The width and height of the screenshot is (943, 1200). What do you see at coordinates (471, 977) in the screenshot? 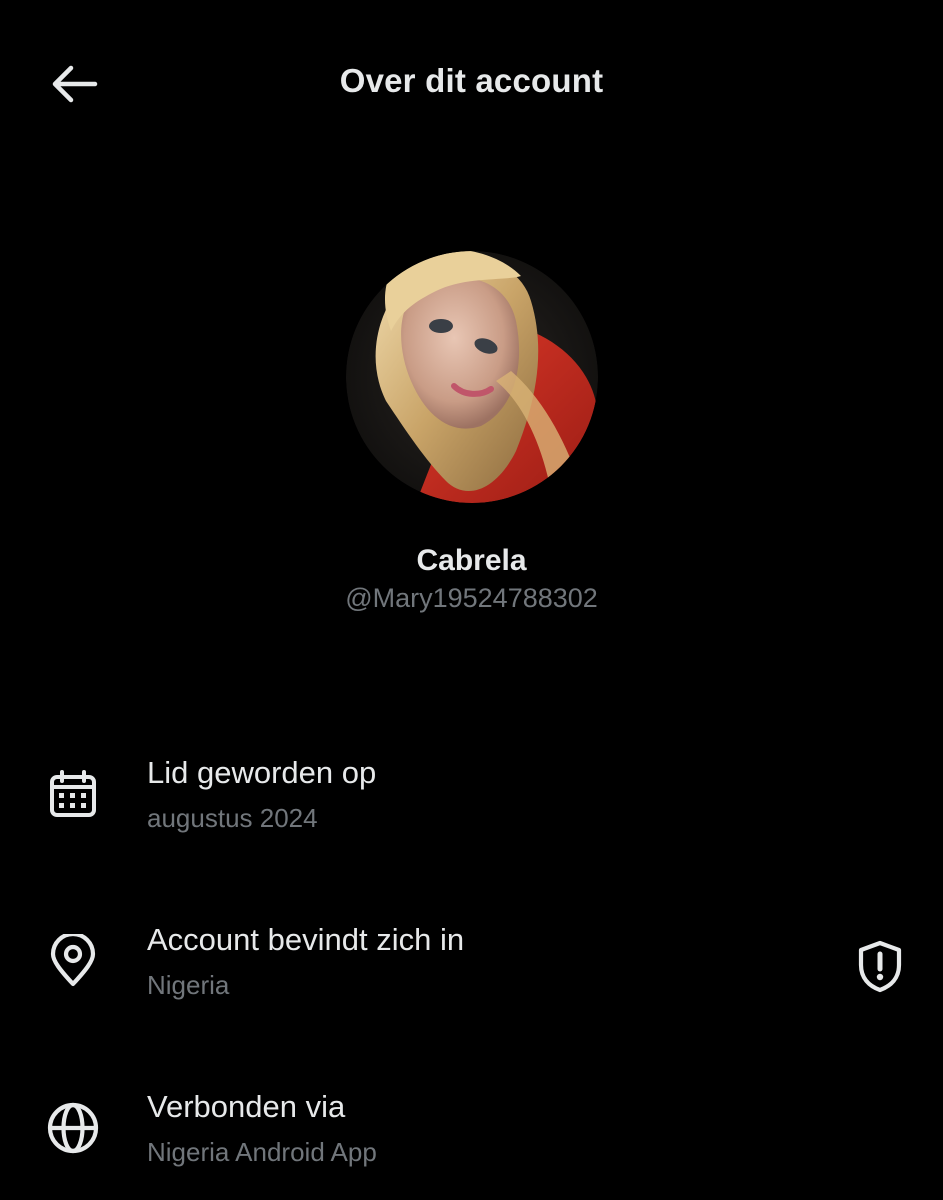
I see `account-location-row: Account bevindt zich in Nigeria` at bounding box center [471, 977].